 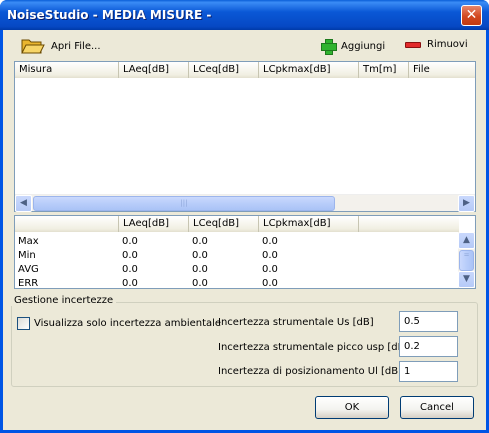 What do you see at coordinates (177, 282) in the screenshot?
I see `table-row: ERR 0.0 0.0 0.0` at bounding box center [177, 282].